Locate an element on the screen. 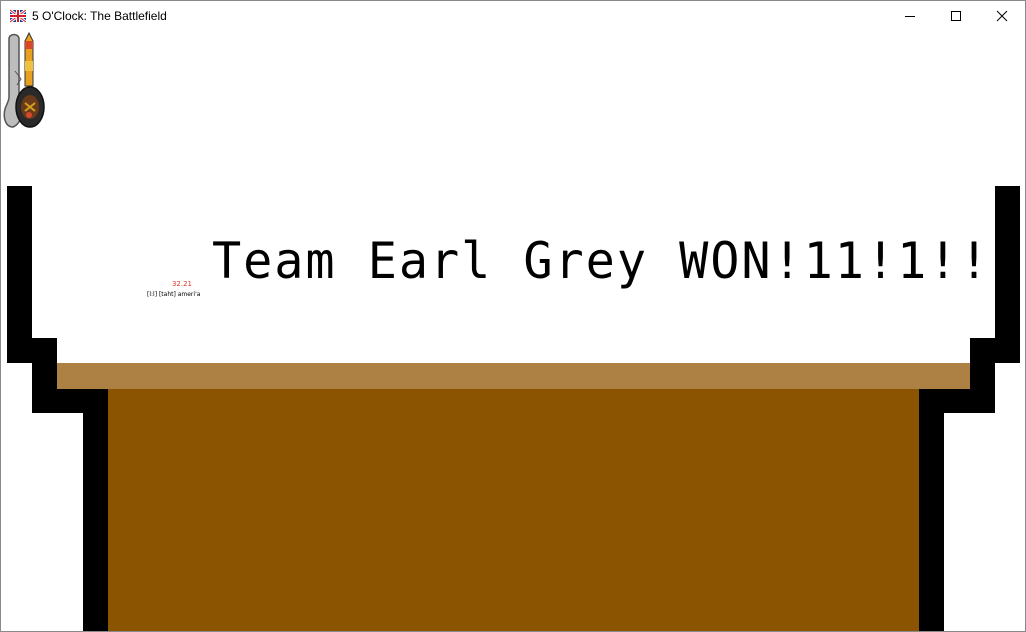 This screenshot has height=632, width=1026. minimize-button is located at coordinates (910, 16).